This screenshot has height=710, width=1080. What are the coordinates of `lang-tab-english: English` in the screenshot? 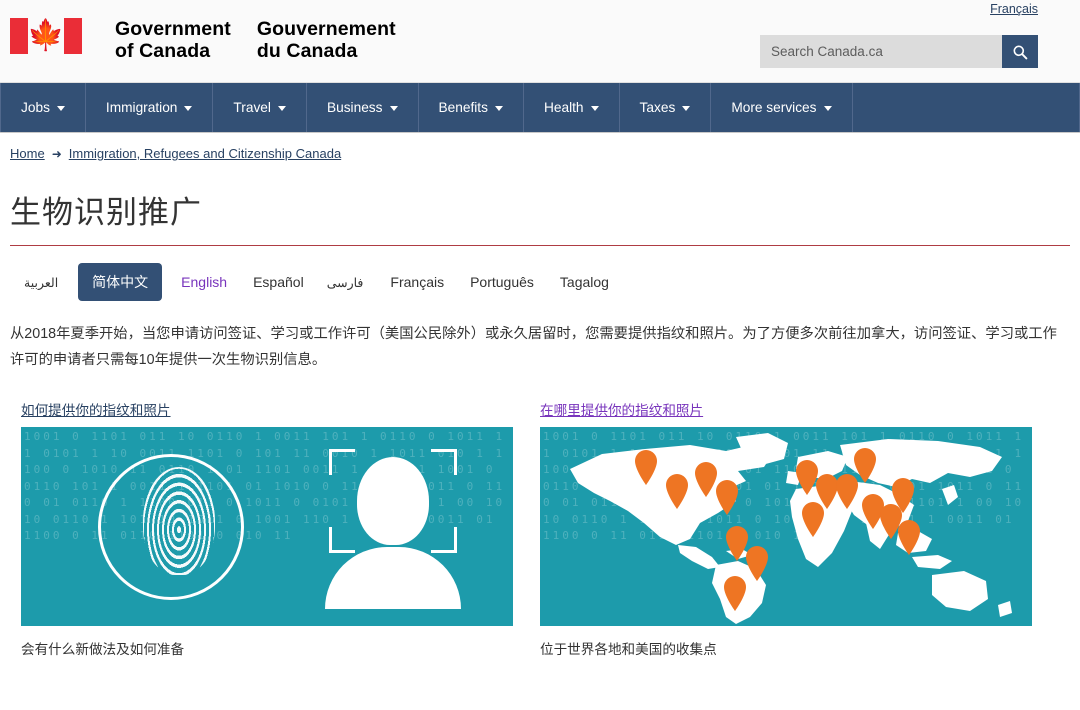 It's located at (204, 282).